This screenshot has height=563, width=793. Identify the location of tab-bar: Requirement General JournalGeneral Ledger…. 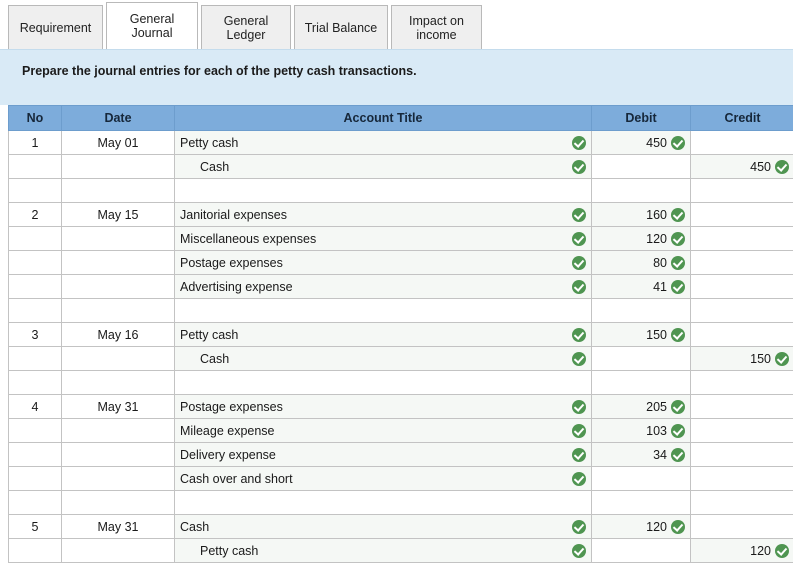
(396, 24).